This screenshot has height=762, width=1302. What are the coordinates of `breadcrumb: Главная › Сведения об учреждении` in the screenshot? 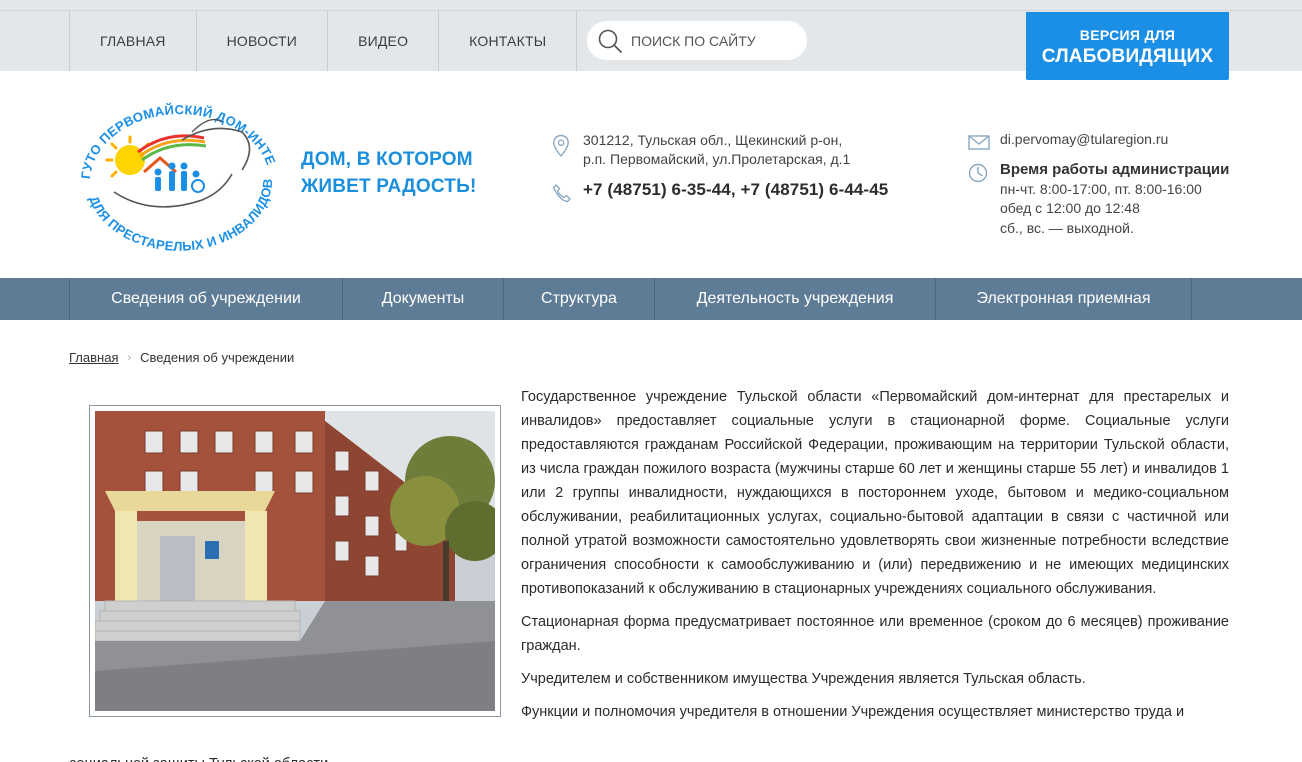 It's located at (181, 357).